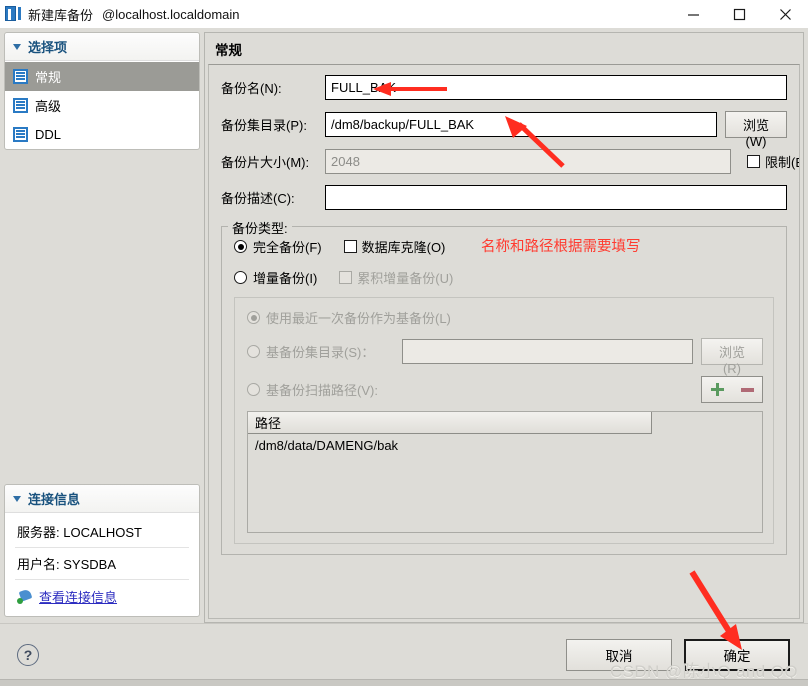 This screenshot has width=808, height=686. I want to click on description-label: 备份描述(C):, so click(258, 198).